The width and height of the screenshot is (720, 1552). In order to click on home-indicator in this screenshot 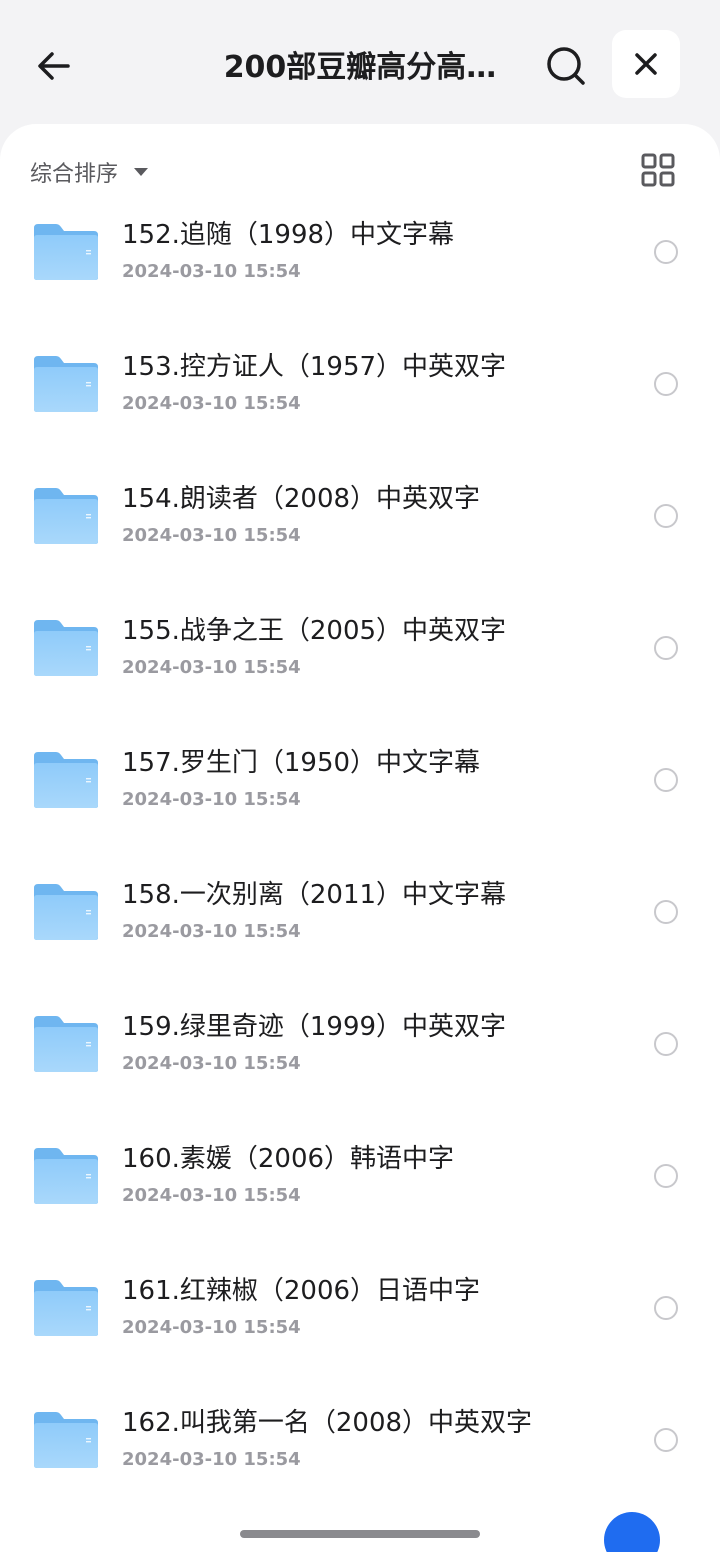, I will do `click(360, 1534)`.